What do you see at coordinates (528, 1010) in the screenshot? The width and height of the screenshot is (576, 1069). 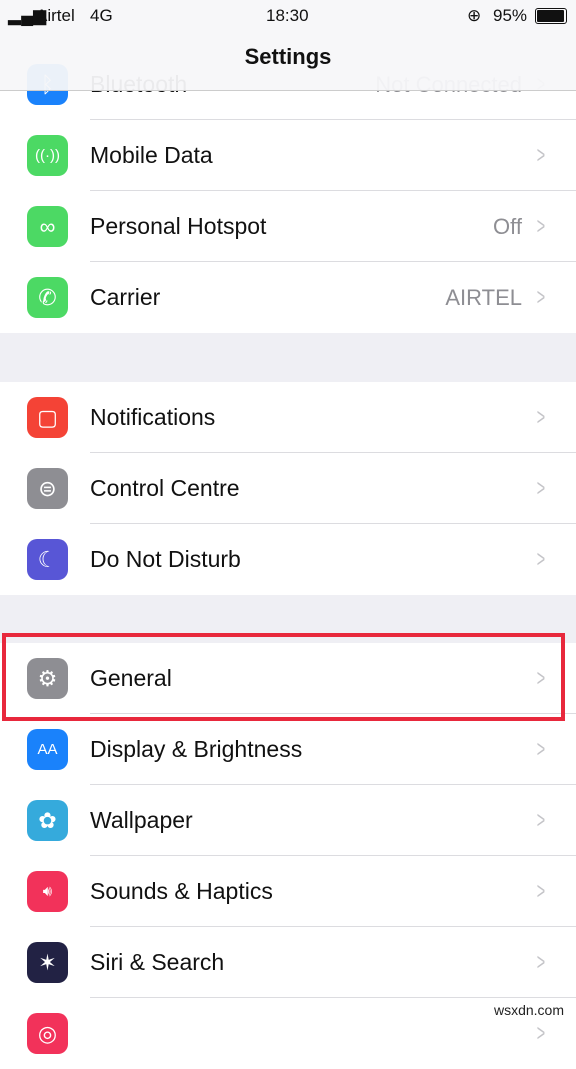 I see `watermark: wsxdn.com` at bounding box center [528, 1010].